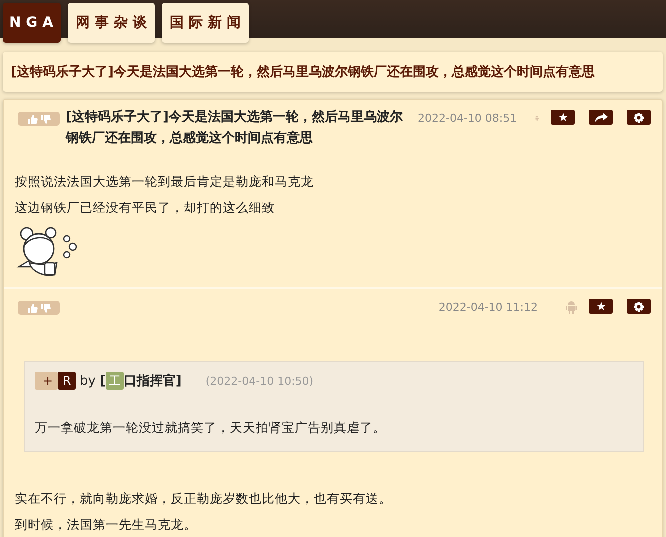 This screenshot has height=537, width=666. I want to click on bracket: [, so click(103, 381).